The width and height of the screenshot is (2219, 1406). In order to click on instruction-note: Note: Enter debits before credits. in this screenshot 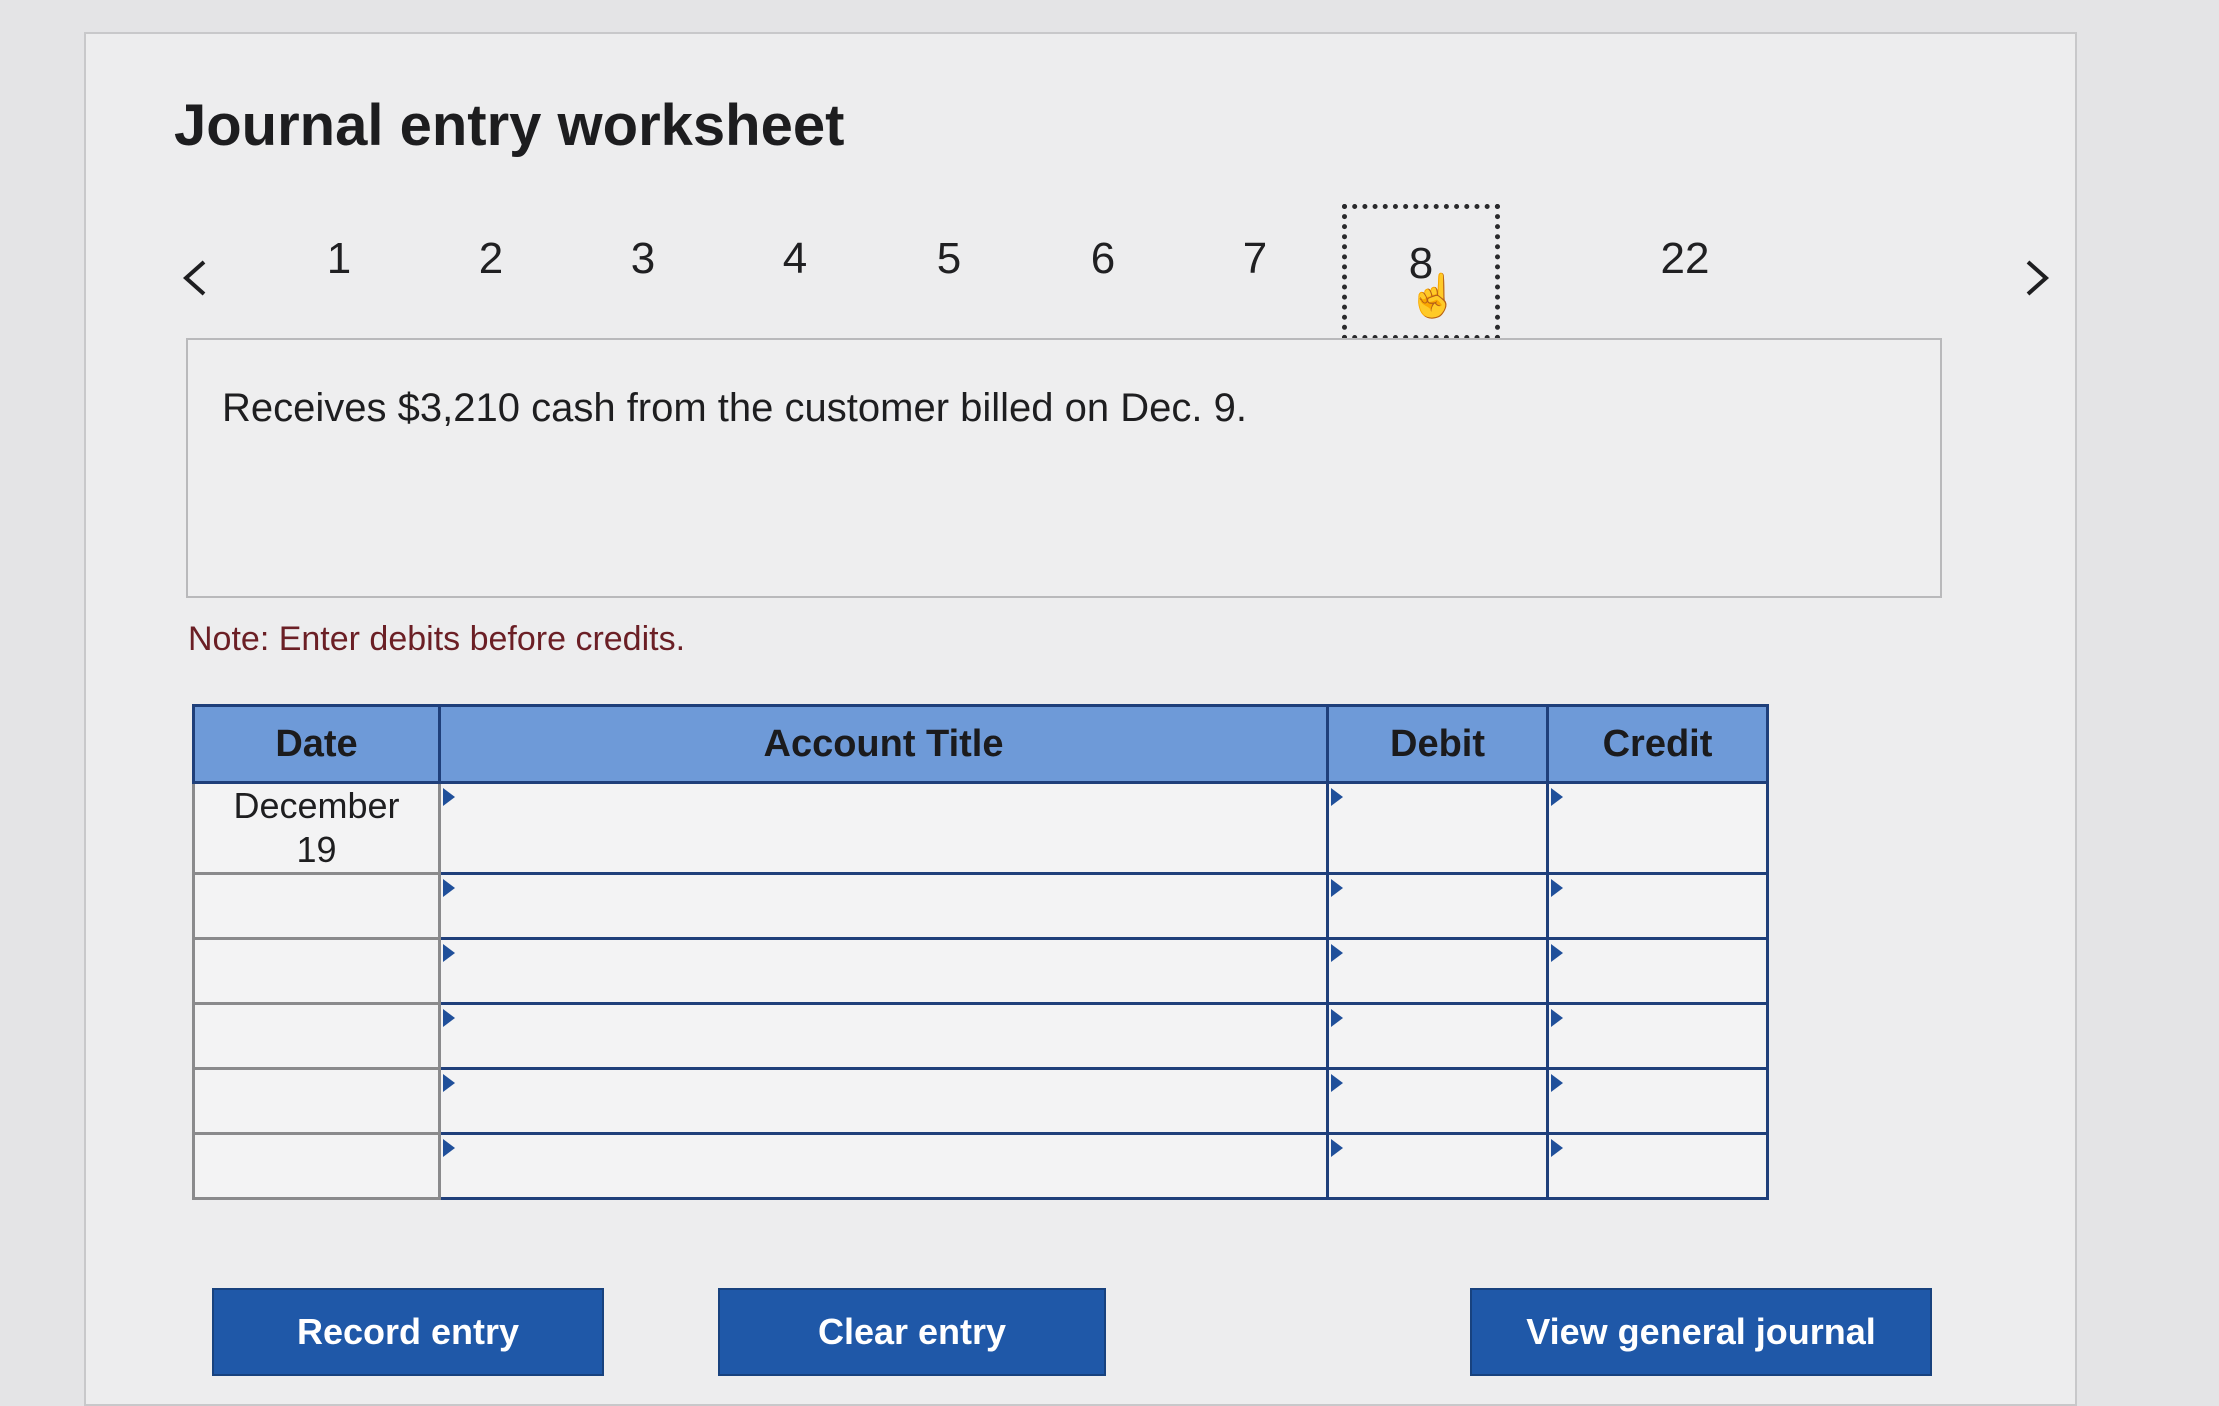, I will do `click(437, 639)`.